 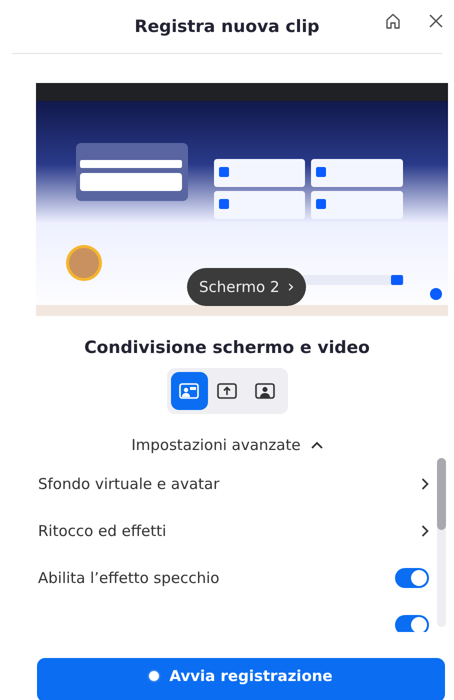 What do you see at coordinates (265, 391) in the screenshot?
I see `person-frame-icon` at bounding box center [265, 391].